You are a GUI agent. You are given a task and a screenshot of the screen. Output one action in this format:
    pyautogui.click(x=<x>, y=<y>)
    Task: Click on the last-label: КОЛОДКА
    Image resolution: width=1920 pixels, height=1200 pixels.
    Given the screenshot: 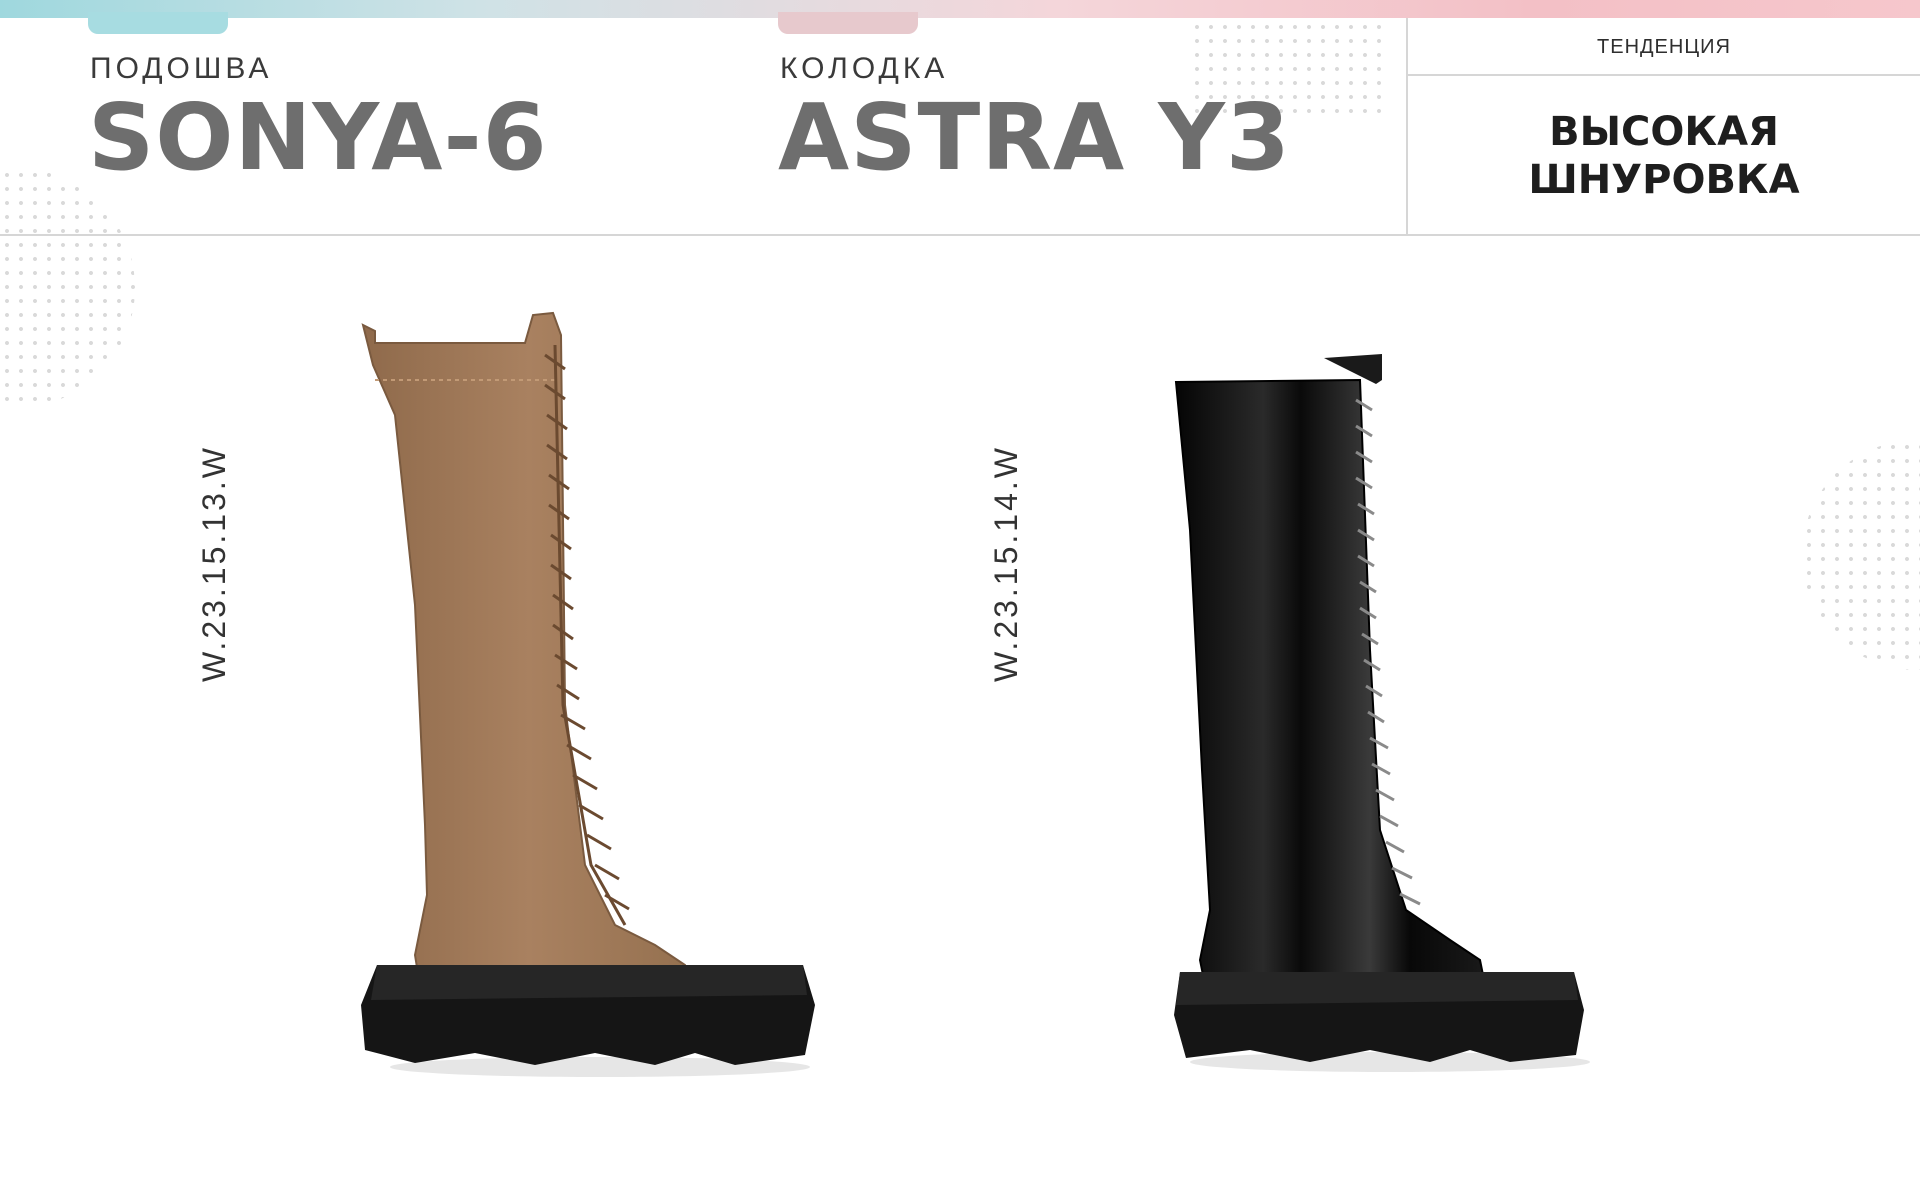 What is the action you would take?
    pyautogui.click(x=864, y=68)
    